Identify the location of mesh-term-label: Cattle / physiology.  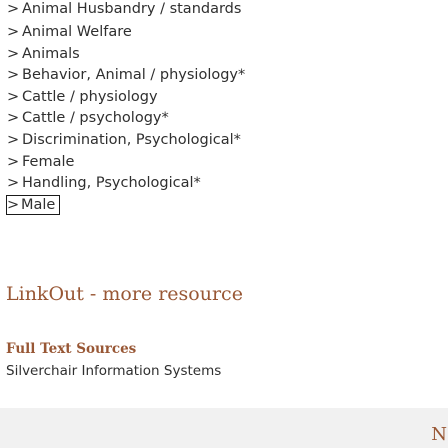
(90, 97).